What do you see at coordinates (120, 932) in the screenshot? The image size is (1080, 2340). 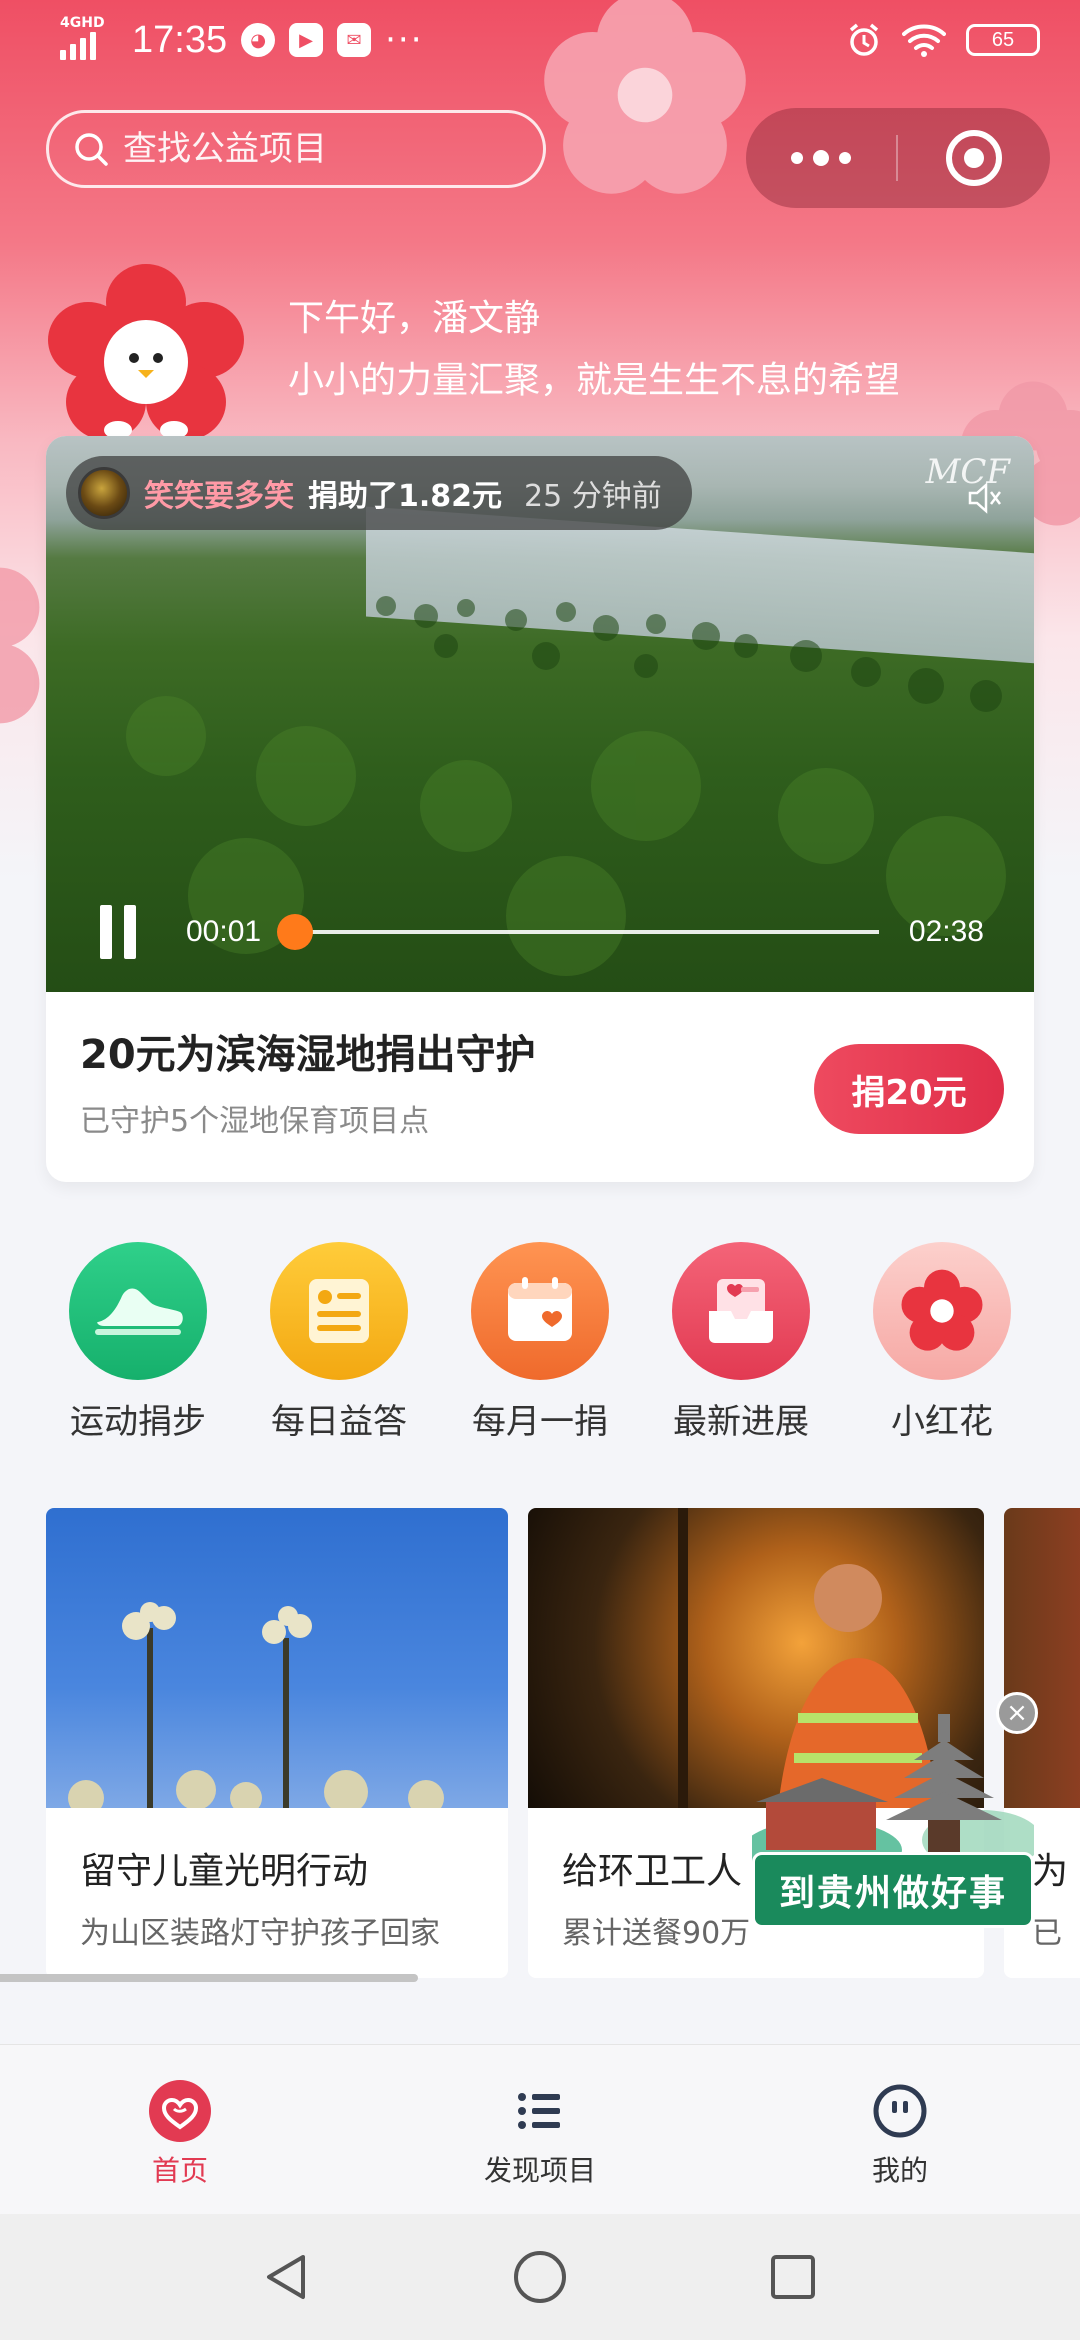 I see `pause-button` at bounding box center [120, 932].